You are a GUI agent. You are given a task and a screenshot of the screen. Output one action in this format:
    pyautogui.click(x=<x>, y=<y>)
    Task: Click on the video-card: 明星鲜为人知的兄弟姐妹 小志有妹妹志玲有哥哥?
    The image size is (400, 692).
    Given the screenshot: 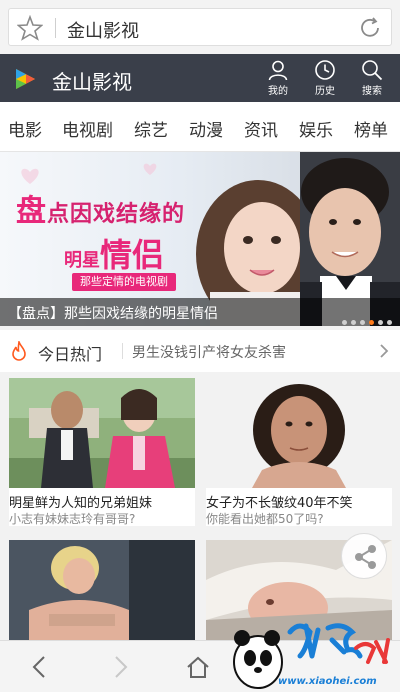 What is the action you would take?
    pyautogui.click(x=102, y=452)
    